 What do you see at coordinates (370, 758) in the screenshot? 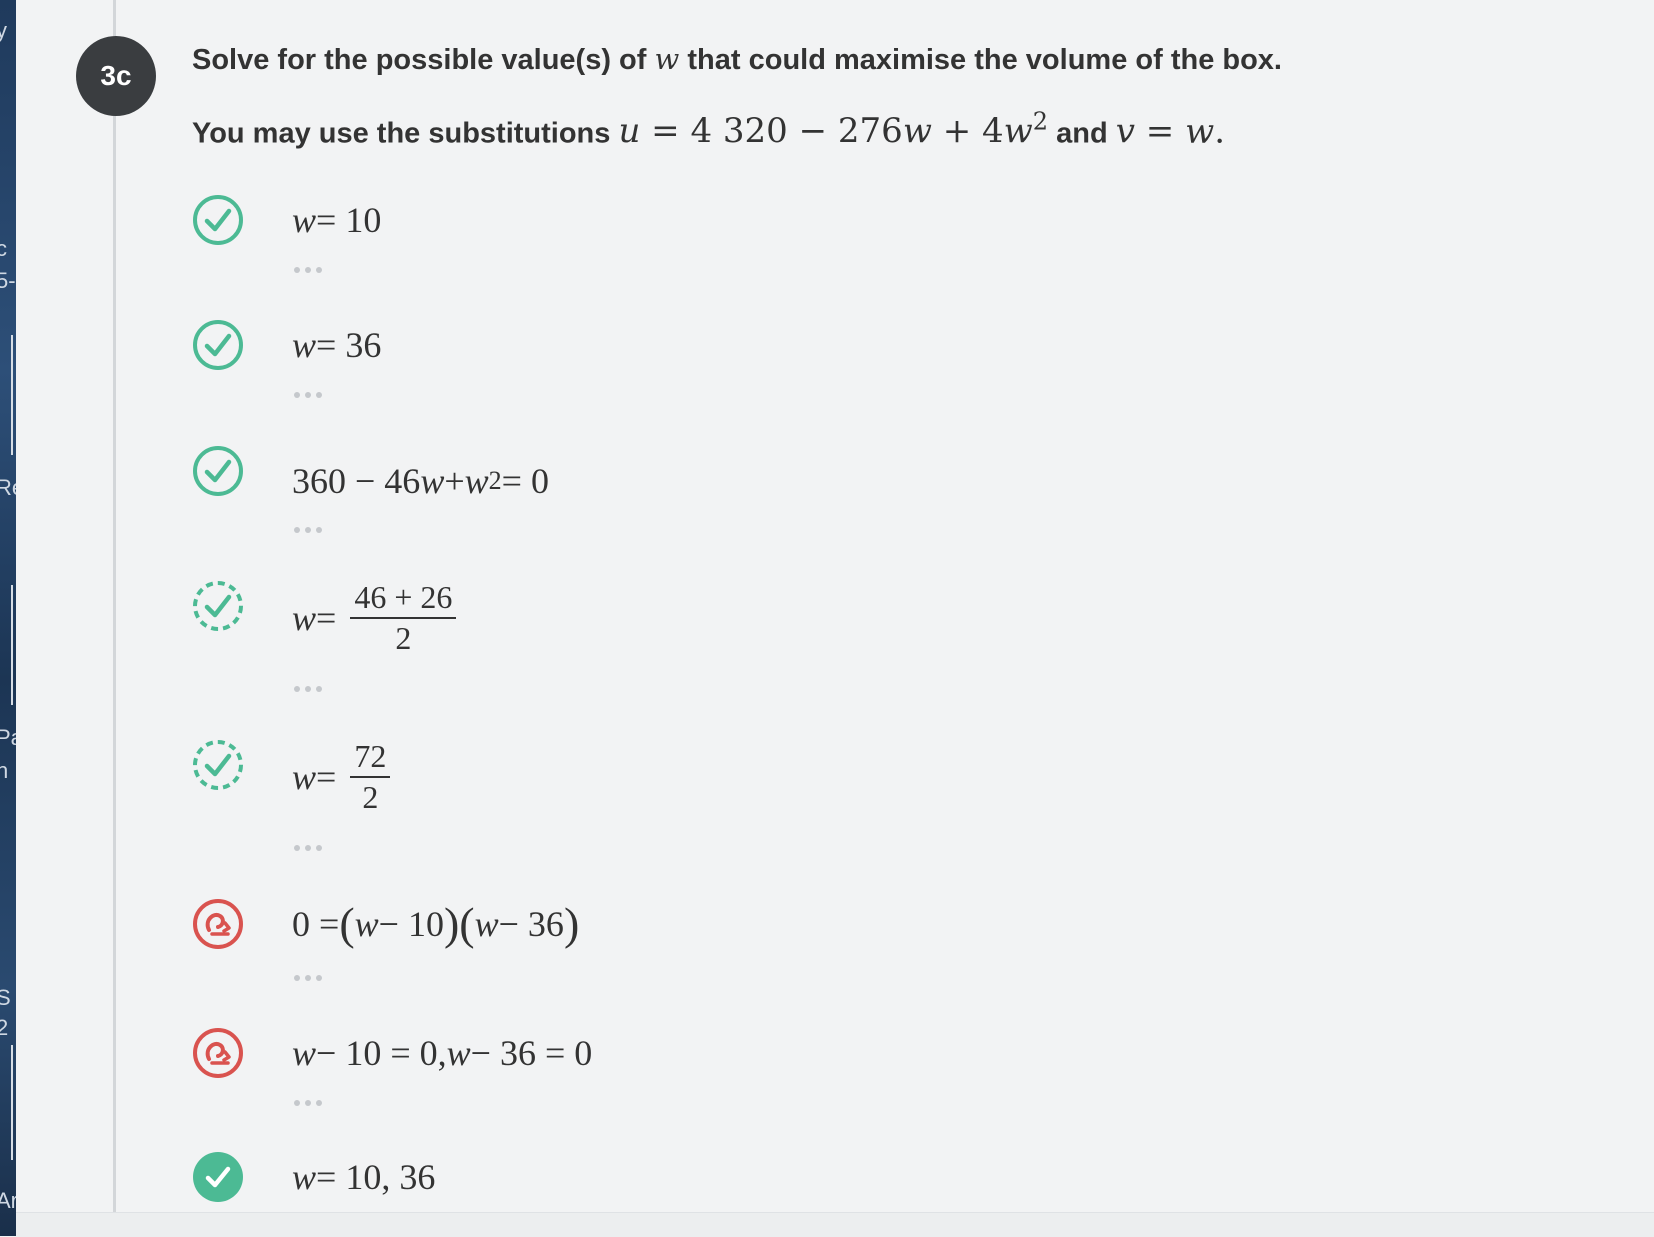
I see `fraction-numerator: 72` at bounding box center [370, 758].